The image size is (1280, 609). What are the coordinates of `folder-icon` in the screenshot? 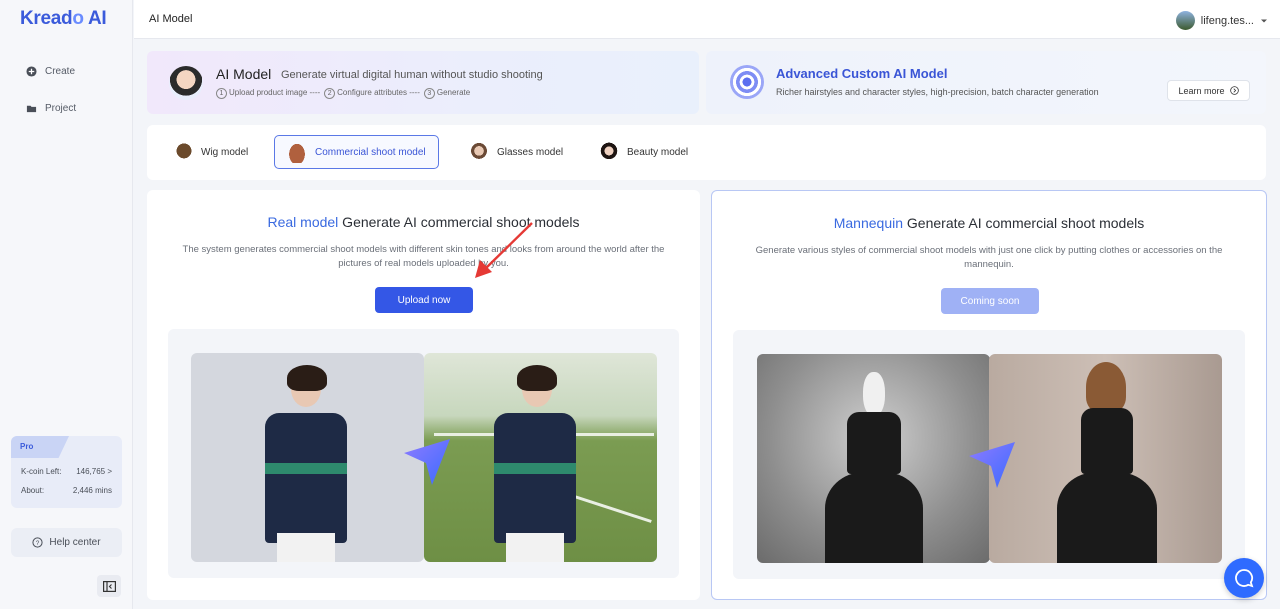 It's located at (31, 109).